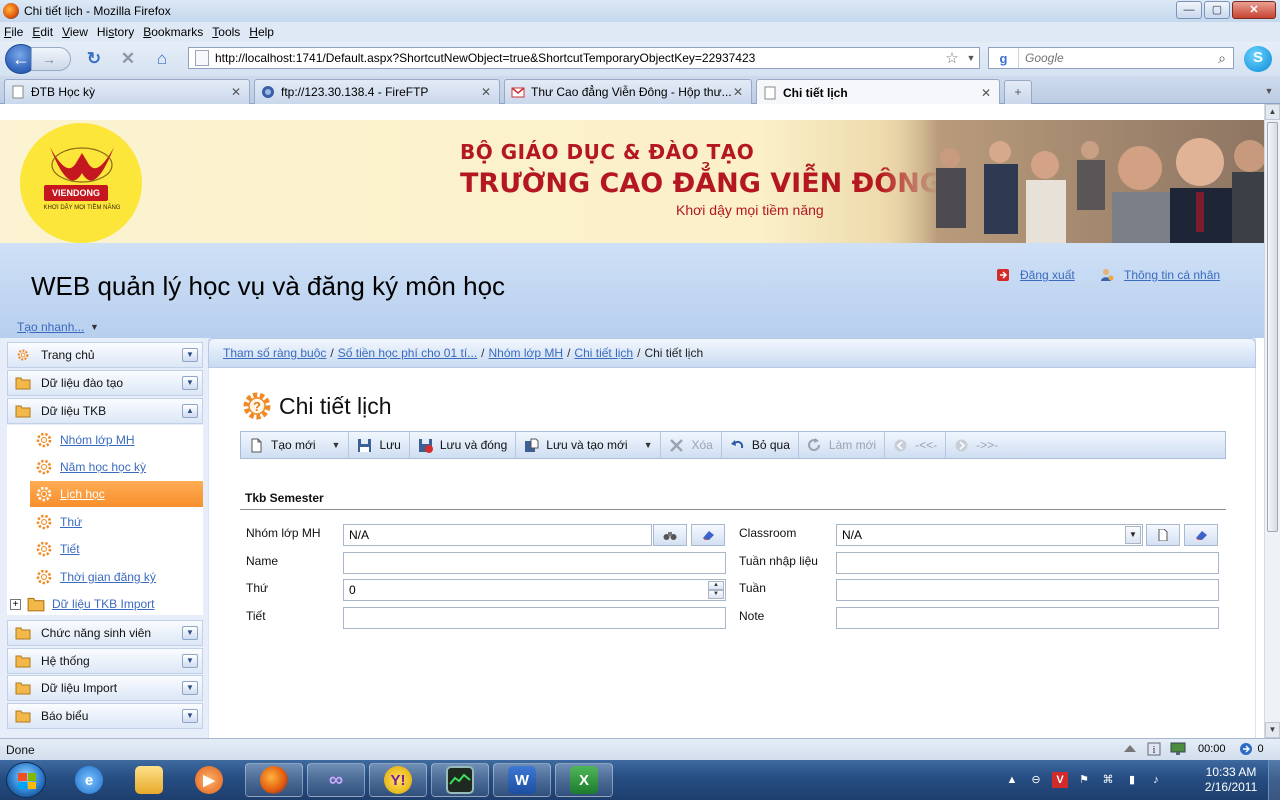 The height and width of the screenshot is (800, 1280). Describe the element at coordinates (352, 590) in the screenshot. I see `thu-value: 0` at that location.